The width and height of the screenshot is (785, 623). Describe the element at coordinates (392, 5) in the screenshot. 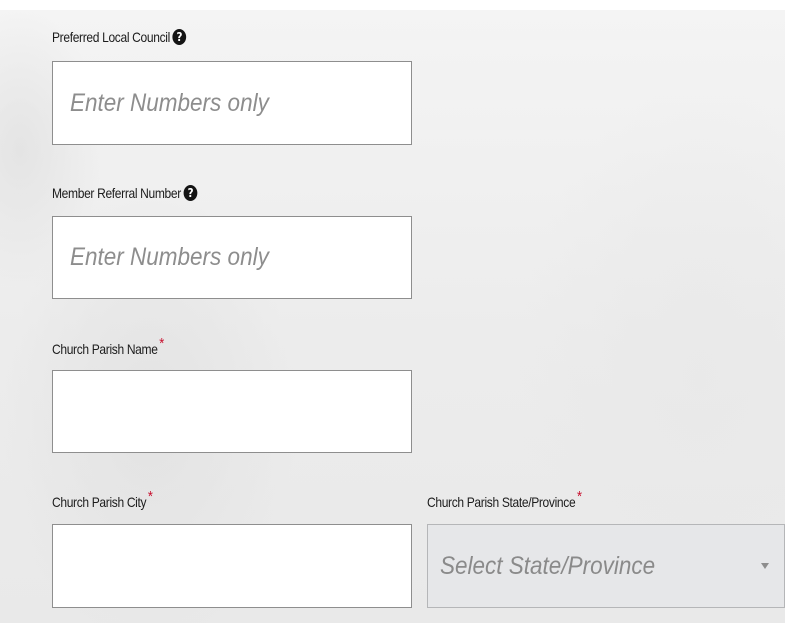

I see `top-edge` at that location.